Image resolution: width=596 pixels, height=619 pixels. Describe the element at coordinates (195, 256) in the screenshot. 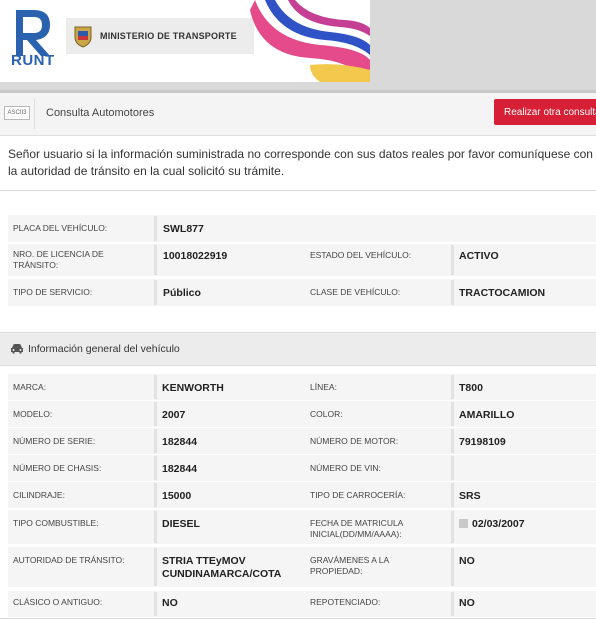

I see `licencia-value: 10018022919` at that location.